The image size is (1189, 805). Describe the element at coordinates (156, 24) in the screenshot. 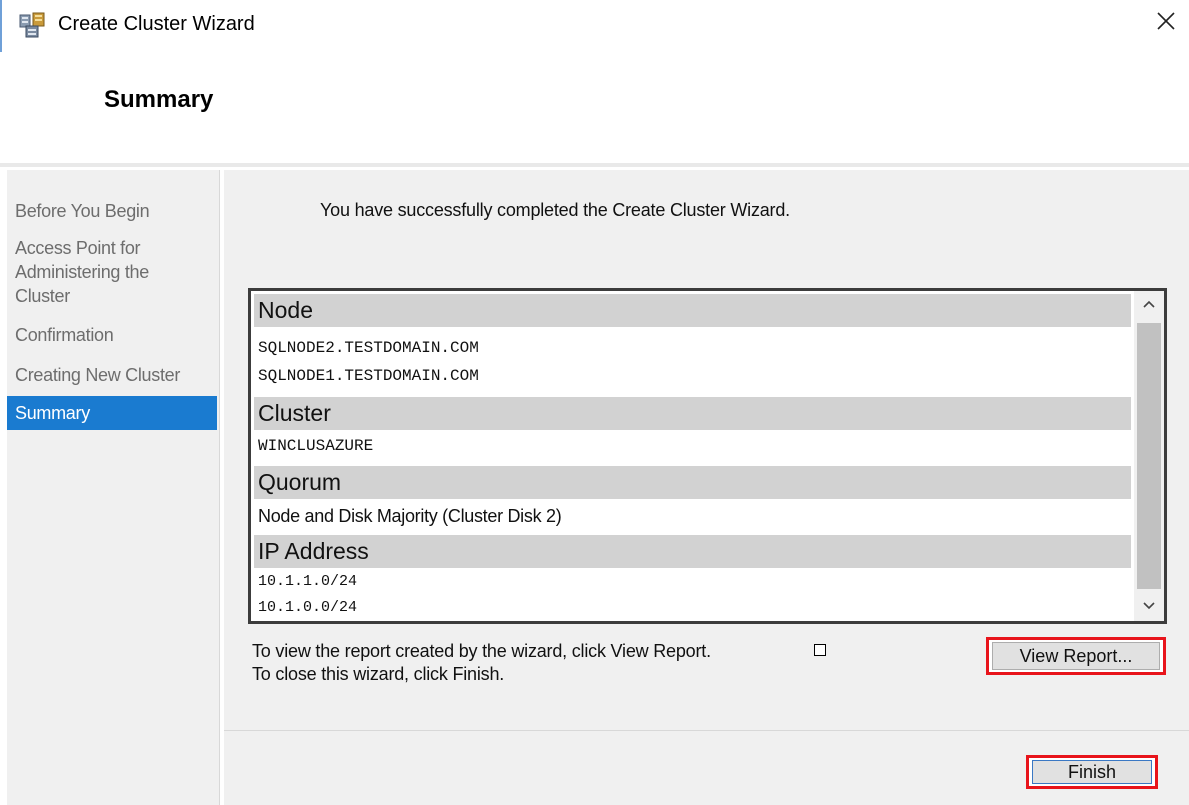

I see `window-title: Create Cluster Wizard` at that location.